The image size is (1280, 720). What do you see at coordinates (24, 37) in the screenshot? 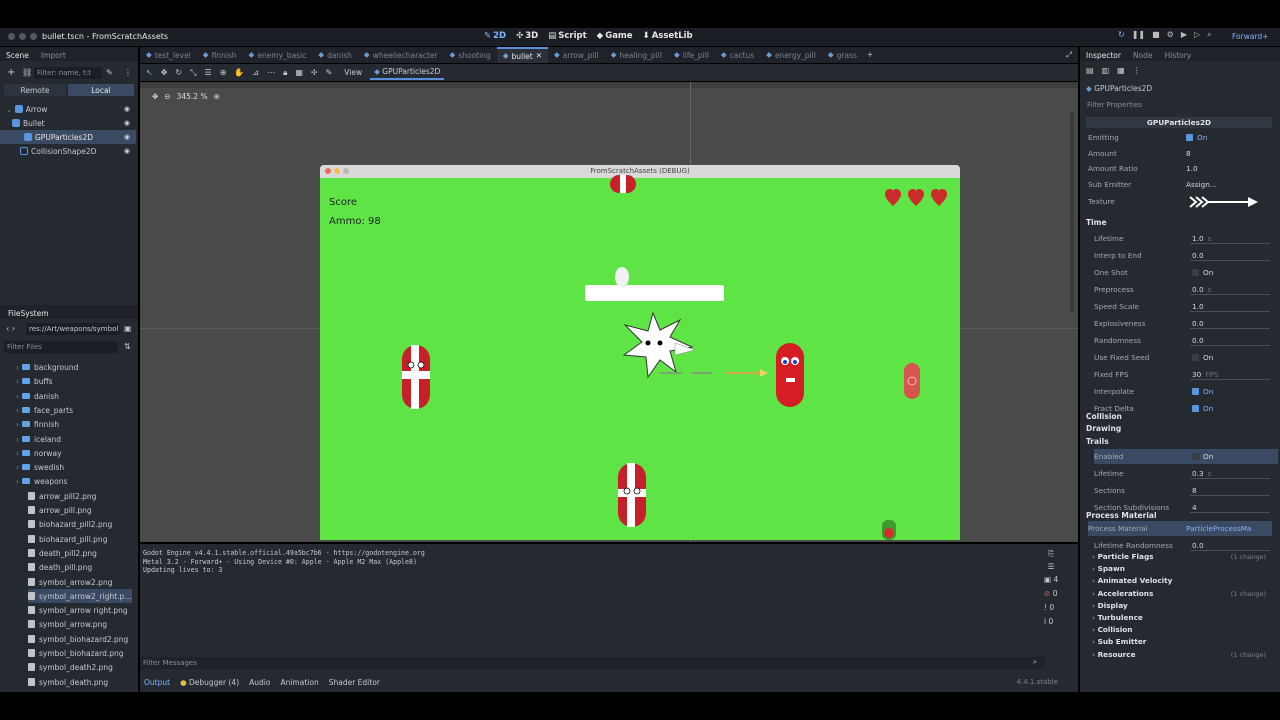
I see `window-controls` at bounding box center [24, 37].